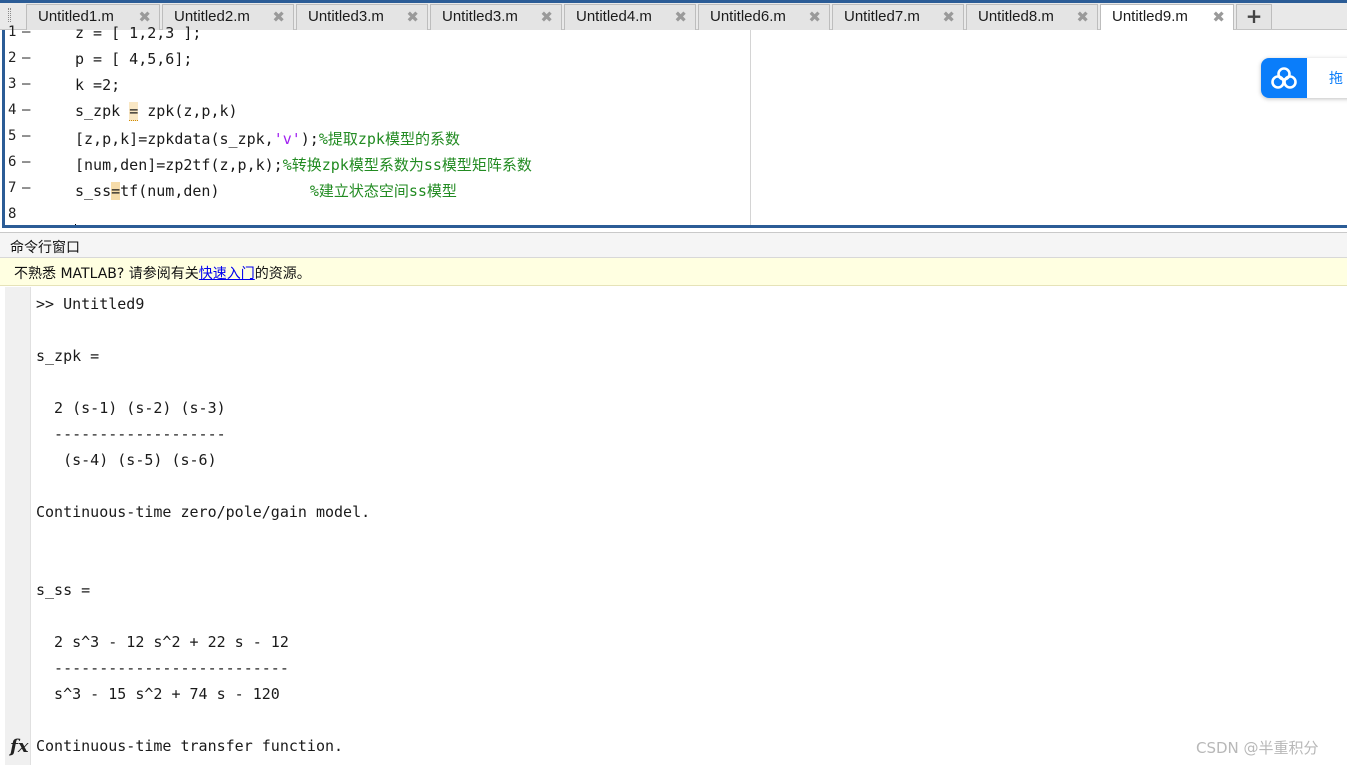 Image resolution: width=1347 pixels, height=765 pixels. What do you see at coordinates (158, 694) in the screenshot?
I see `output-line: s^3 - 15 s^2 + 74 s - 120` at bounding box center [158, 694].